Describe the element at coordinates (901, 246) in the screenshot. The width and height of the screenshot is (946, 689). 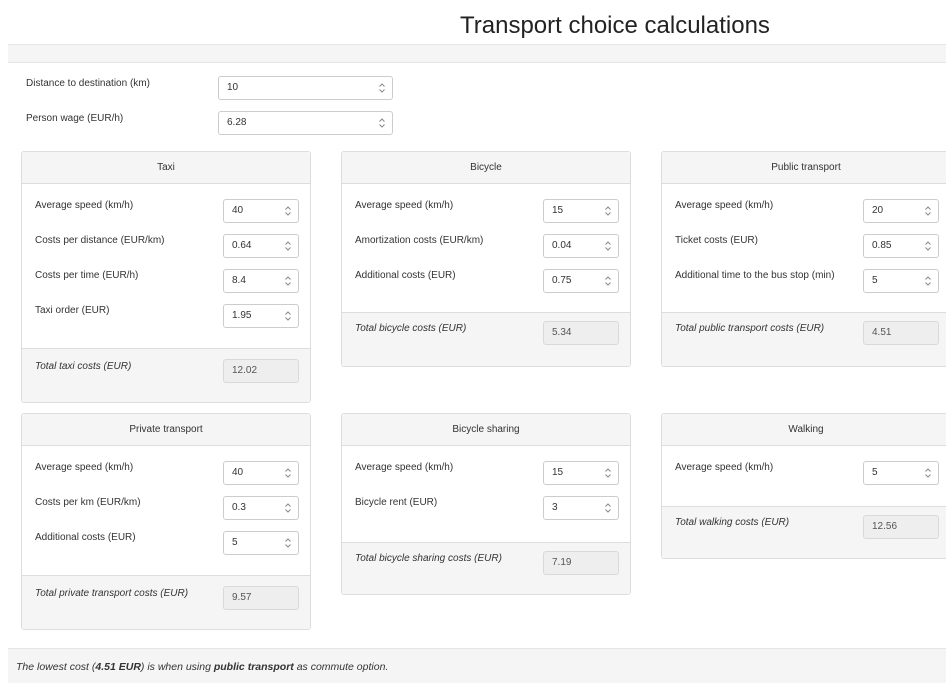
I see `public-ticket-input: 0.85` at that location.